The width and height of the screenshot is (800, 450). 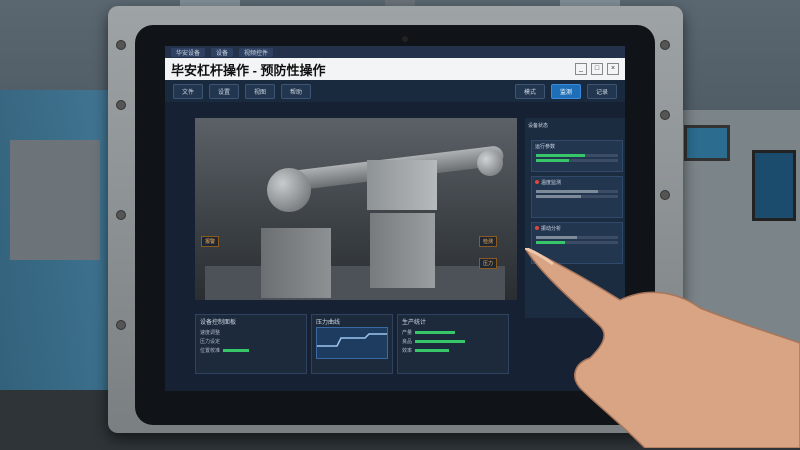 I want to click on control-level-bar, so click(x=236, y=350).